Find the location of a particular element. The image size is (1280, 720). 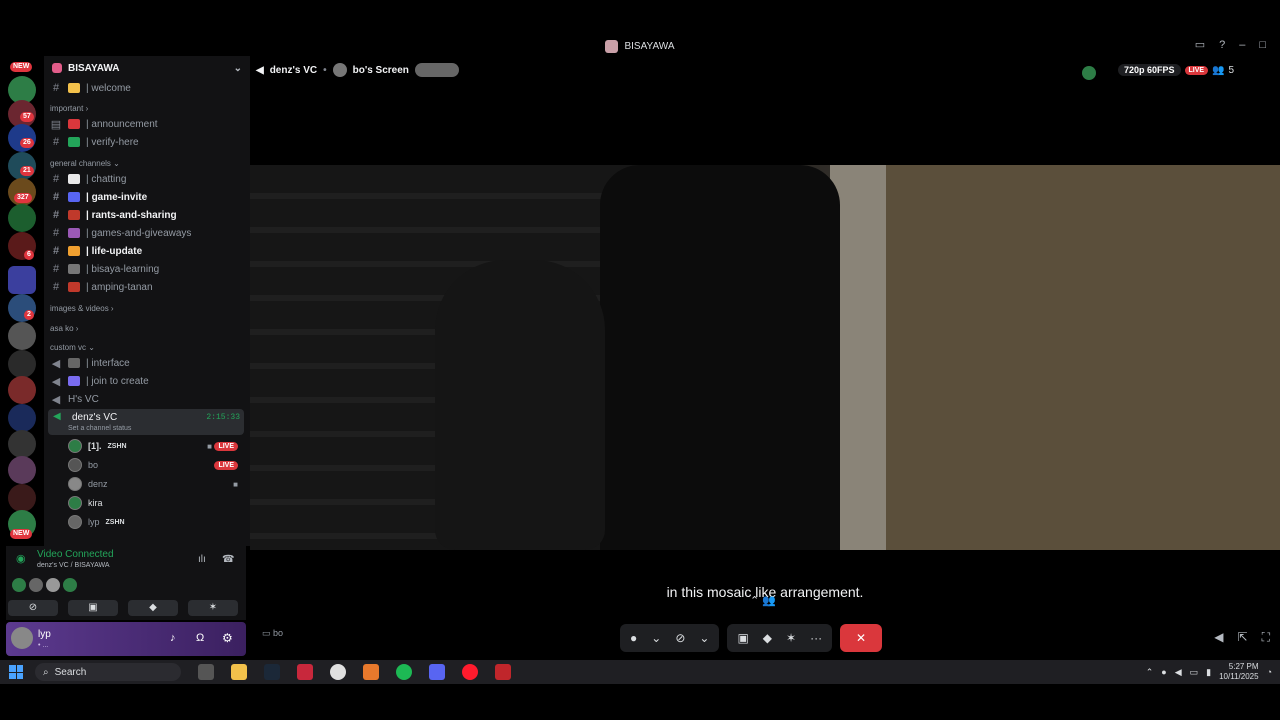

category-asa-ko: asa ko › is located at coordinates (64, 328).